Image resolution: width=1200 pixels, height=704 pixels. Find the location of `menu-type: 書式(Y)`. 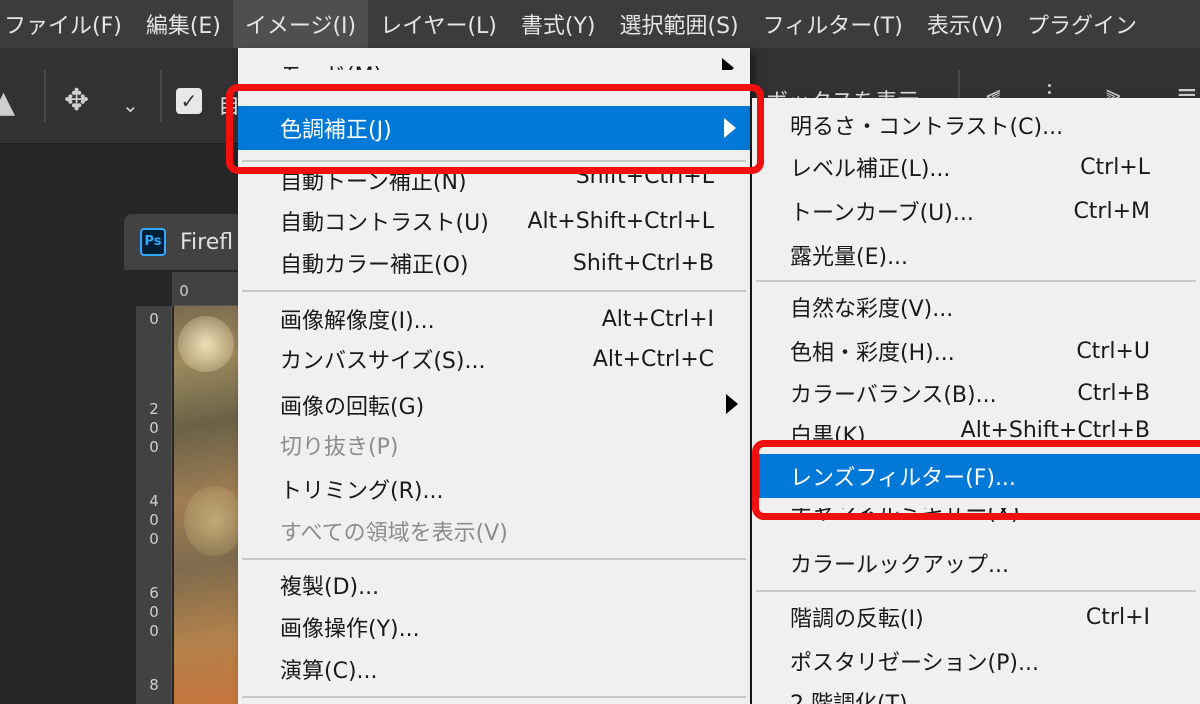

menu-type: 書式(Y) is located at coordinates (558, 24).